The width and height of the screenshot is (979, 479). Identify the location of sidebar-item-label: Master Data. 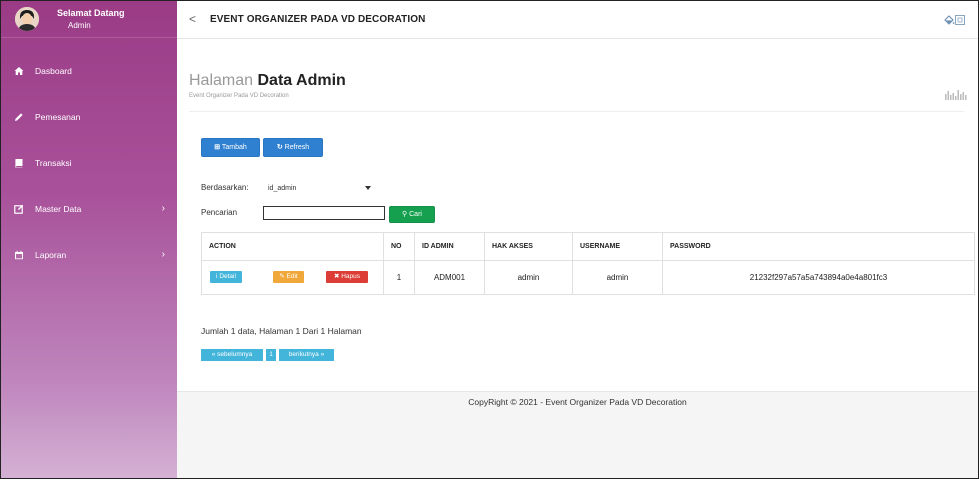
(58, 209).